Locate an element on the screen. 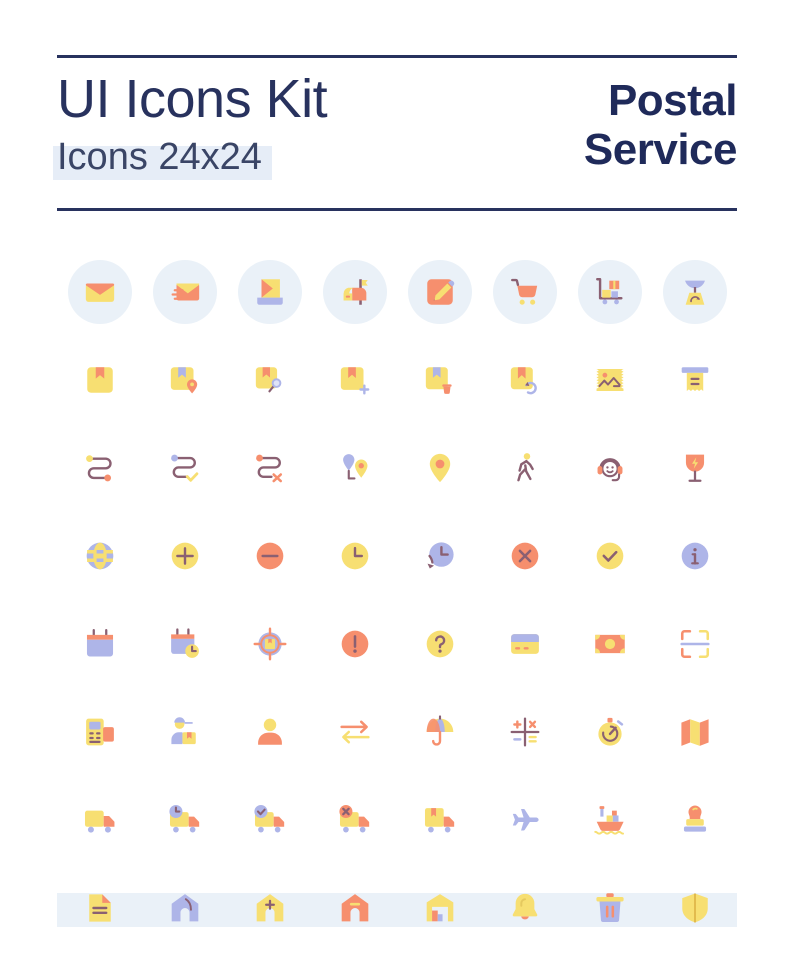 The height and width of the screenshot is (980, 794). airplane-icon is located at coordinates (525, 820).